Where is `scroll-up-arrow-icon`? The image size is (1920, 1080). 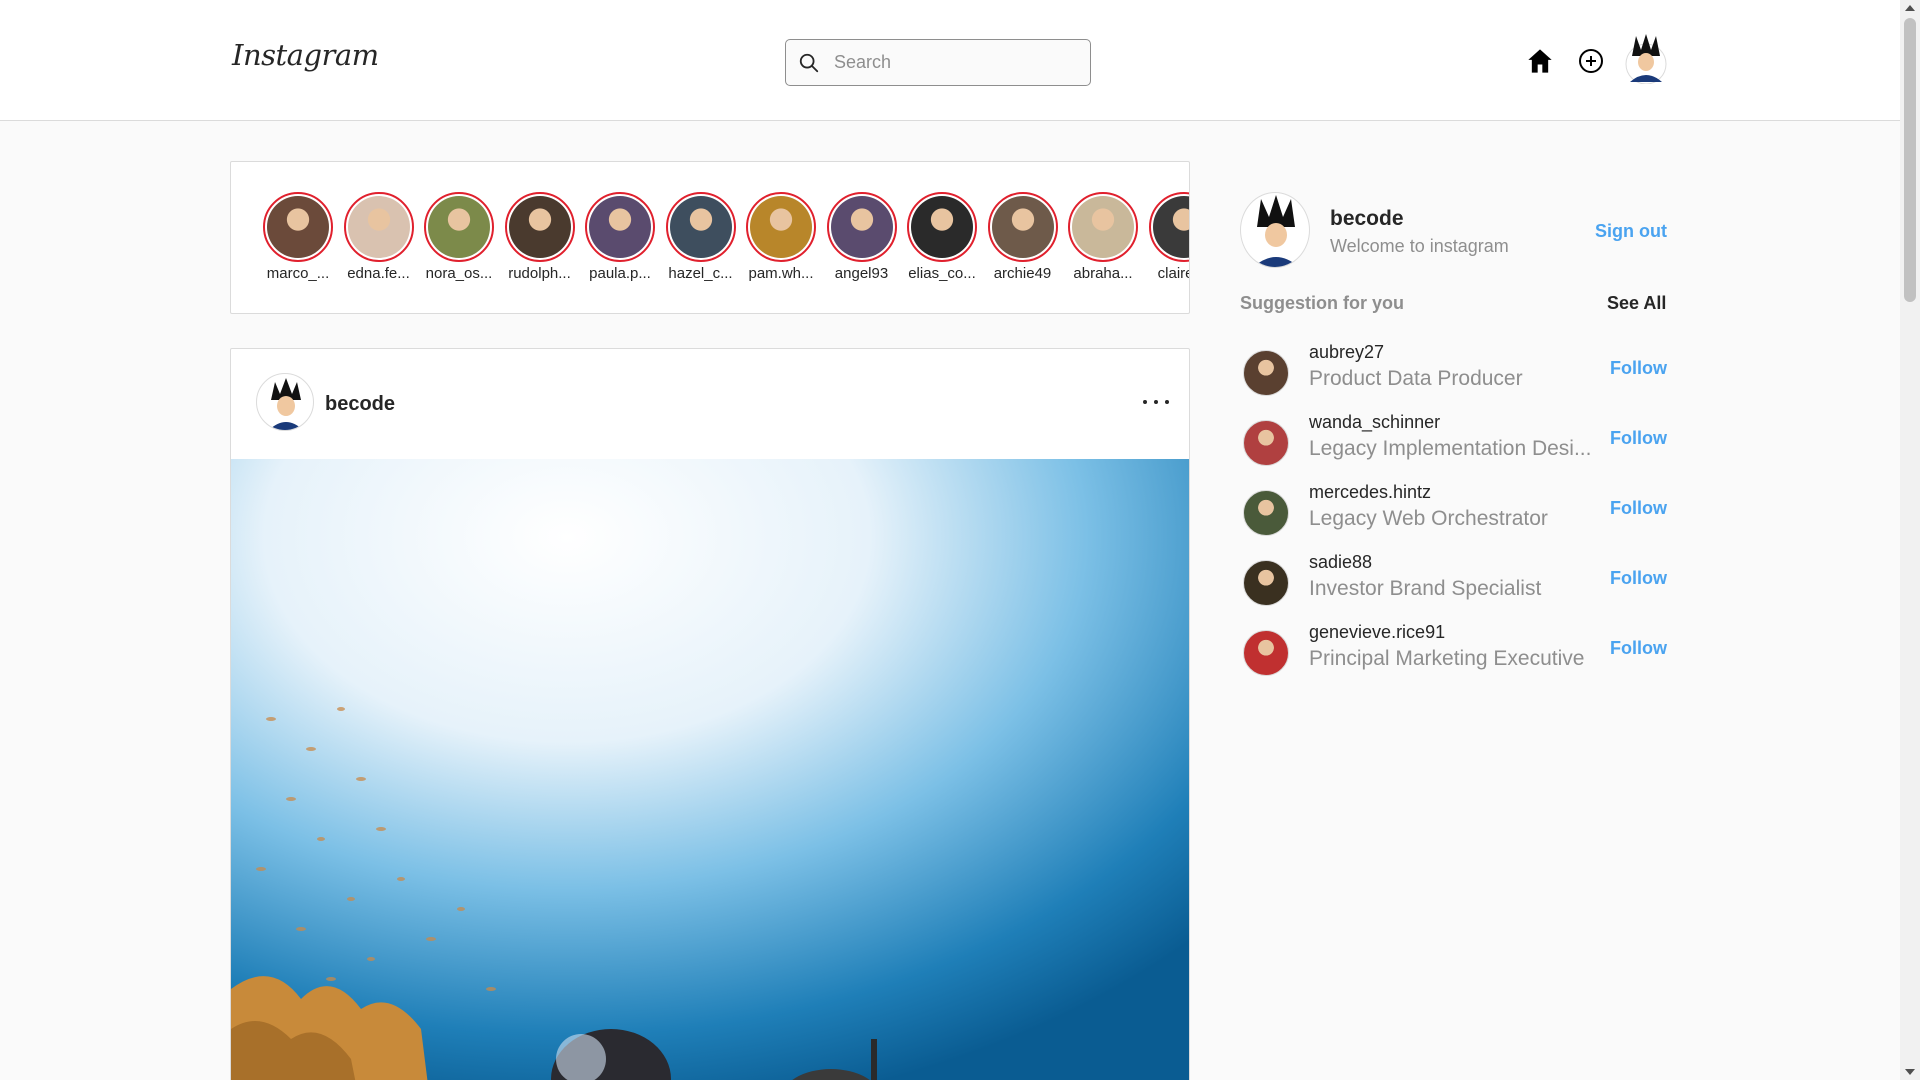 scroll-up-arrow-icon is located at coordinates (1910, 8).